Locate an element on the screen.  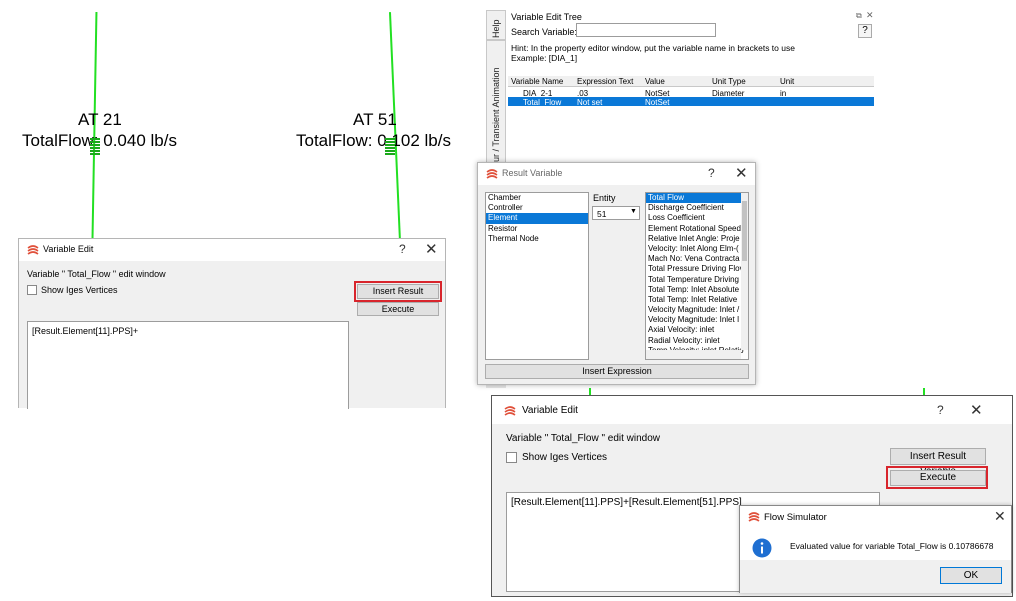
list-item: Chamber is located at coordinates (537, 198).